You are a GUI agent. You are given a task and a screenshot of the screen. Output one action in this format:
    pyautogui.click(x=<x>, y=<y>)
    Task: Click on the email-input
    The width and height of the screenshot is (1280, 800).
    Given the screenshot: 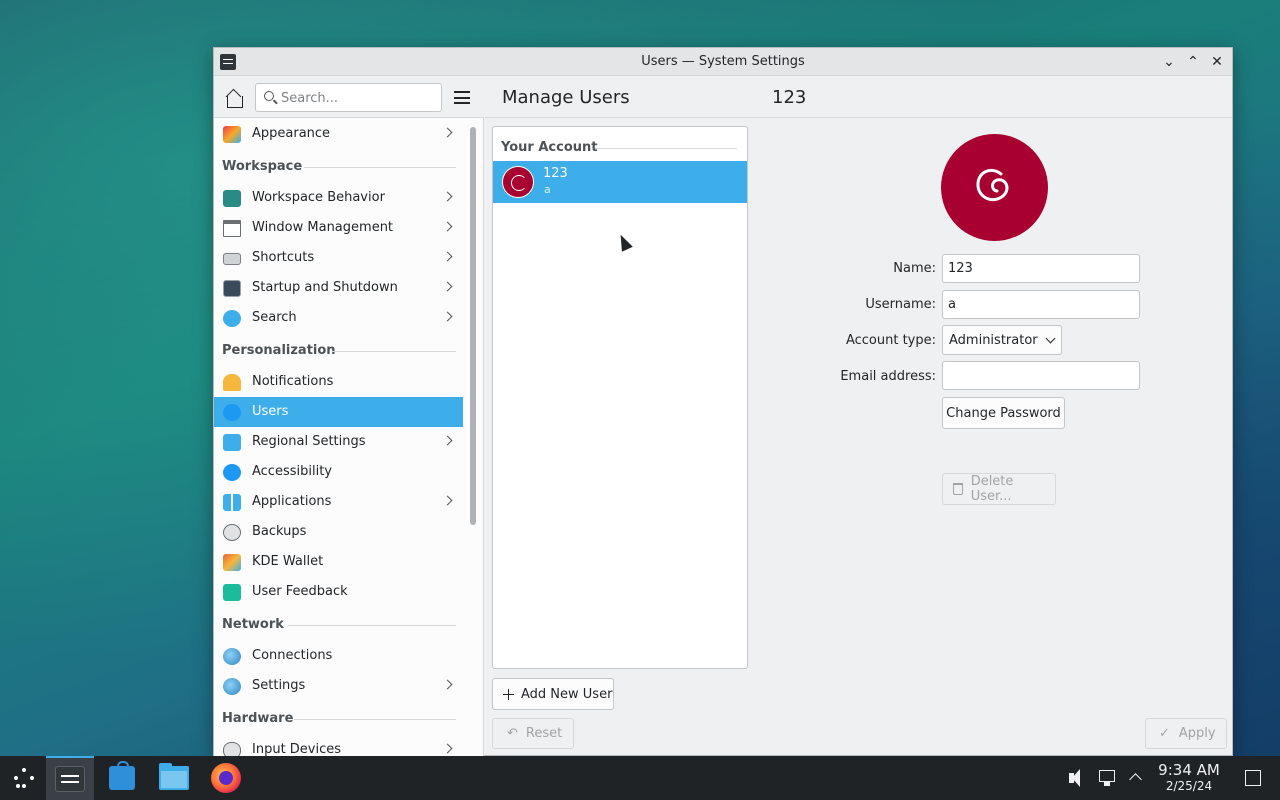 What is the action you would take?
    pyautogui.click(x=1041, y=375)
    